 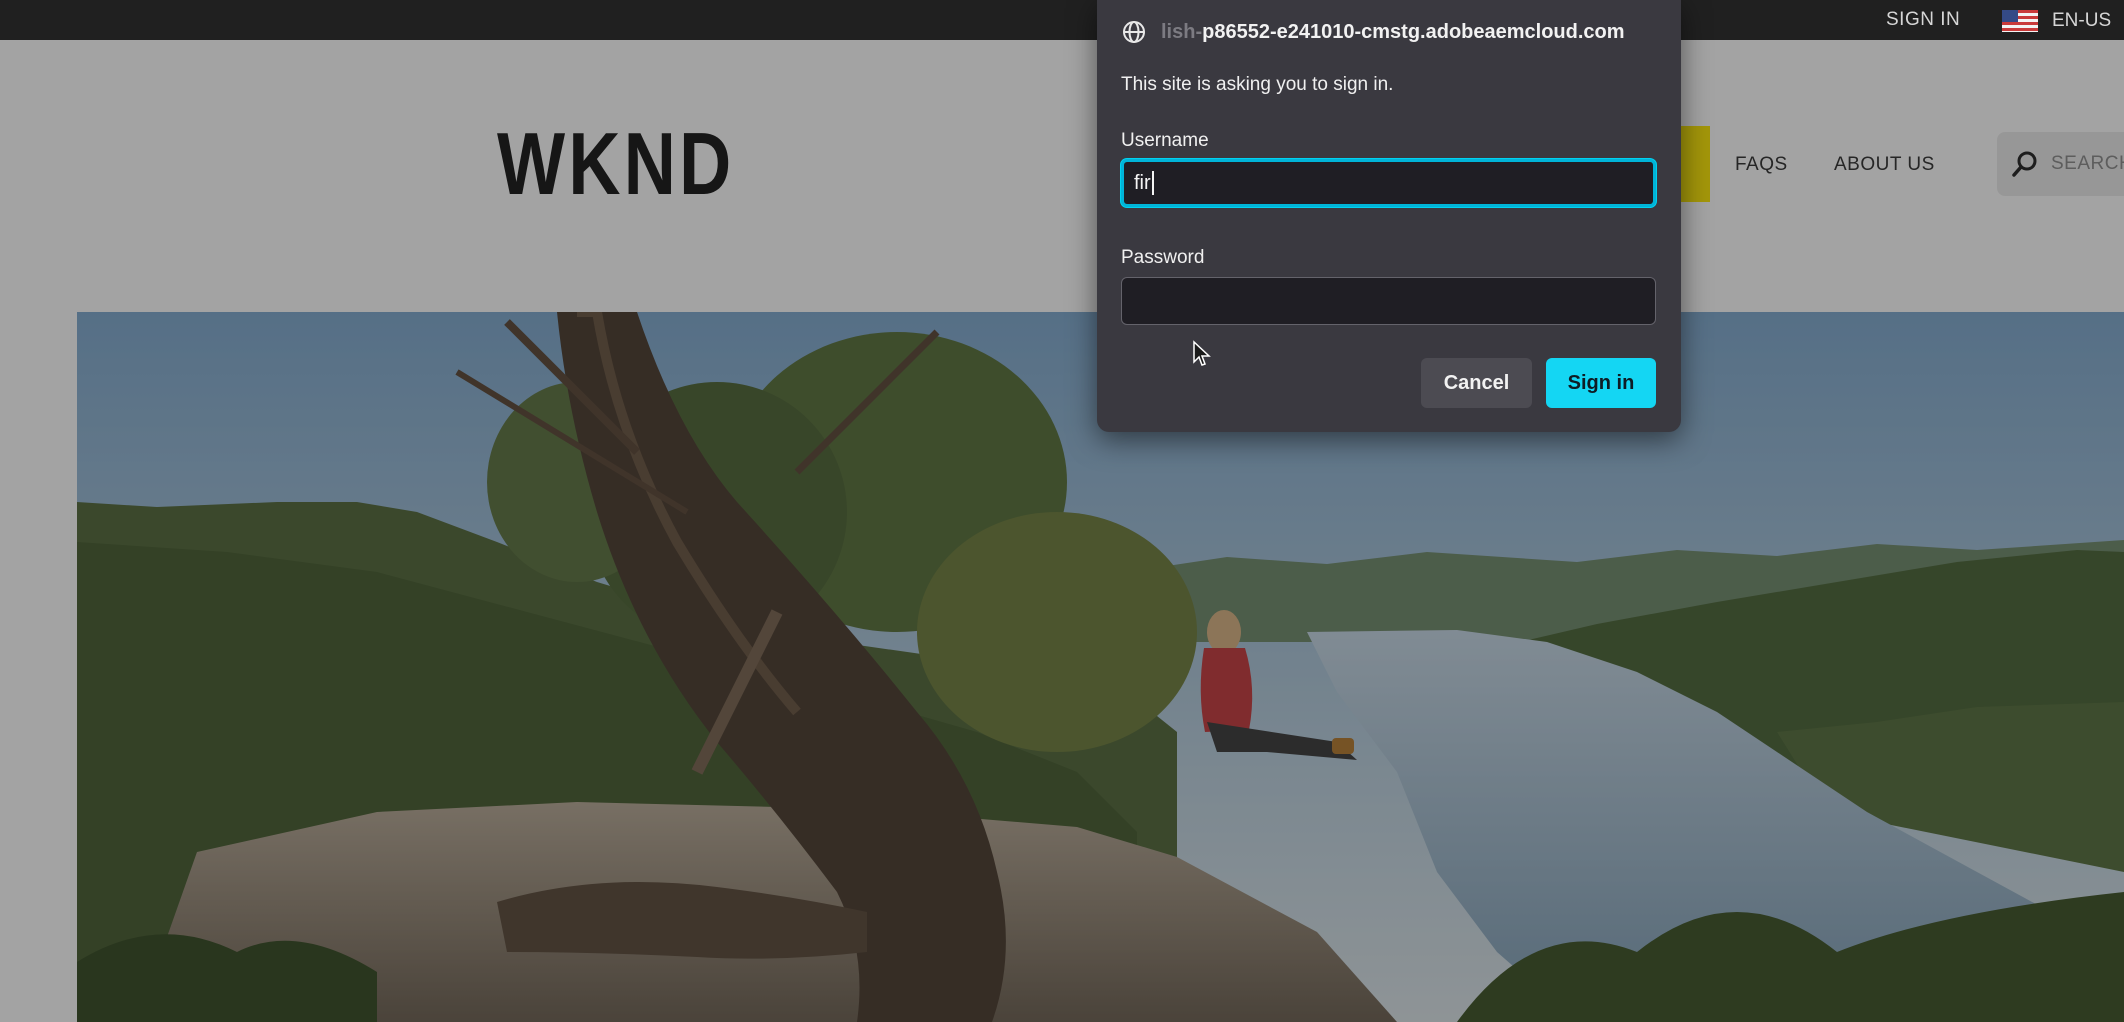 I want to click on globe-icon, so click(x=1134, y=32).